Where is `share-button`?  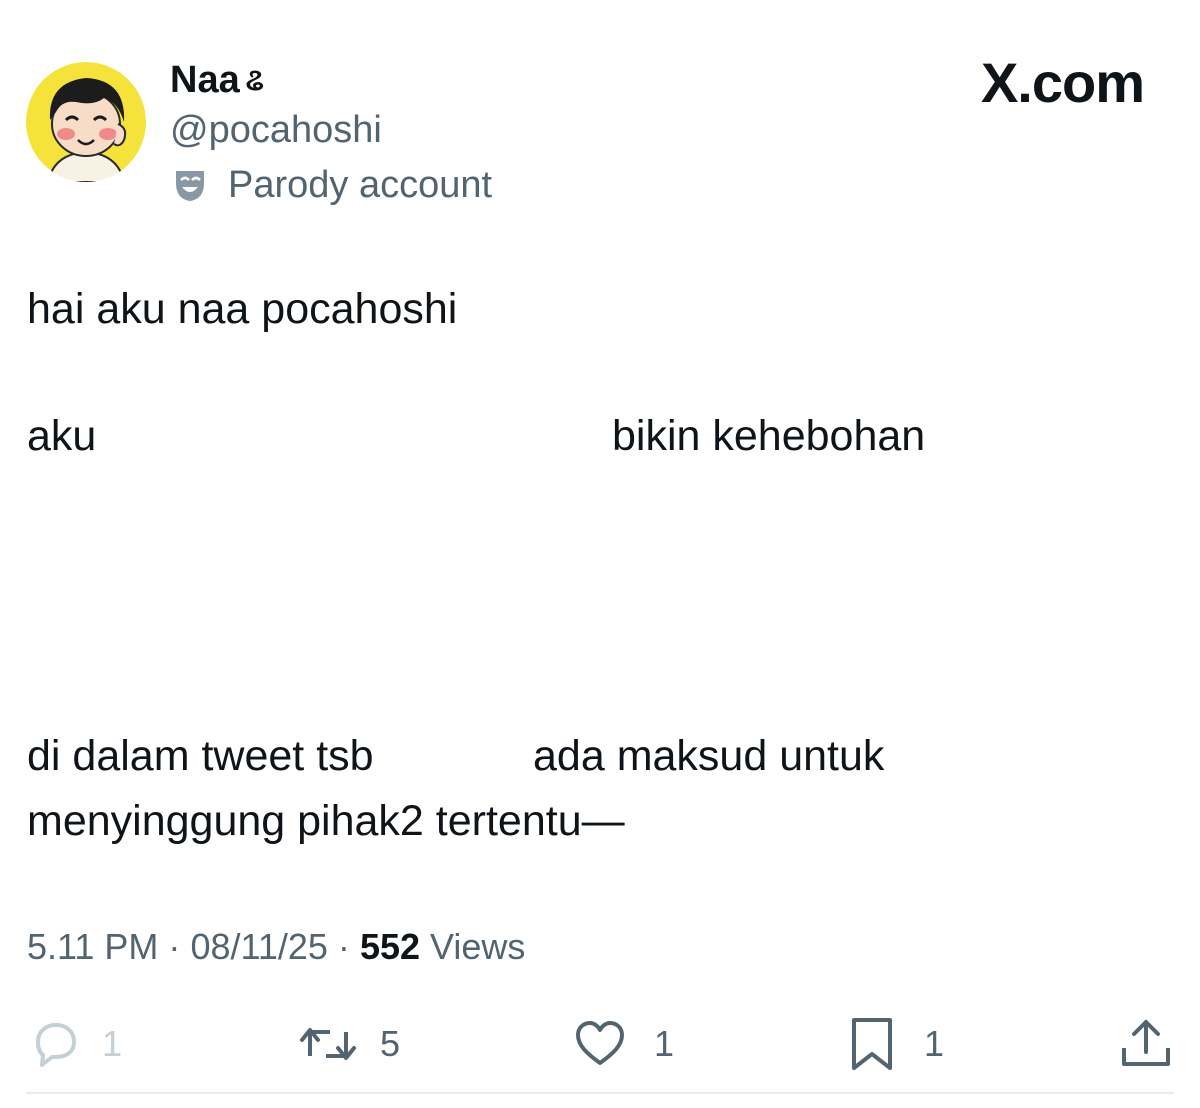
share-button is located at coordinates (1146, 1044).